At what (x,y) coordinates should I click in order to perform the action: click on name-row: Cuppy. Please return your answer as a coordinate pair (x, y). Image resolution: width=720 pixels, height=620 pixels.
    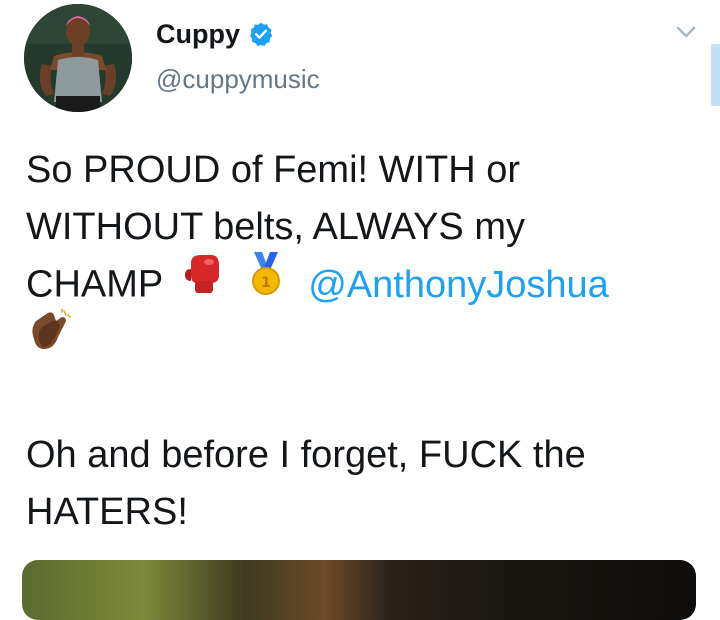
    Looking at the image, I should click on (215, 34).